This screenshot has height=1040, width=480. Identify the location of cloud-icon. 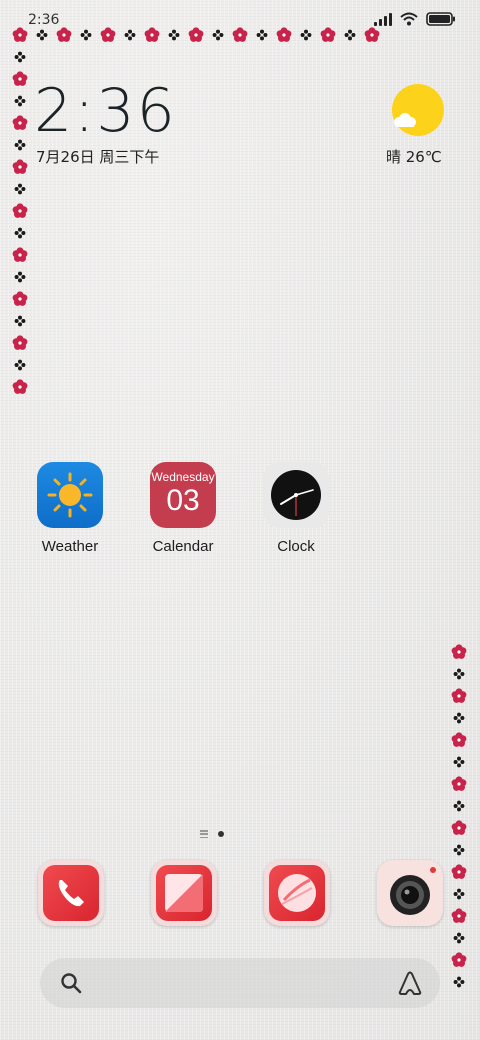
(405, 120).